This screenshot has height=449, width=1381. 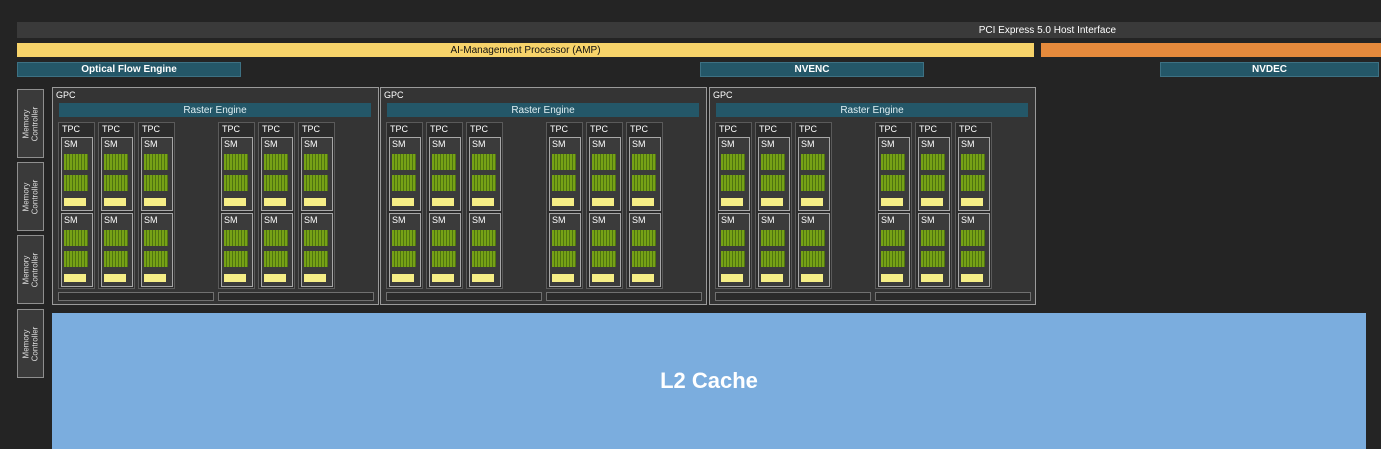 I want to click on nvdec-label: NVDEC, so click(x=1269, y=69).